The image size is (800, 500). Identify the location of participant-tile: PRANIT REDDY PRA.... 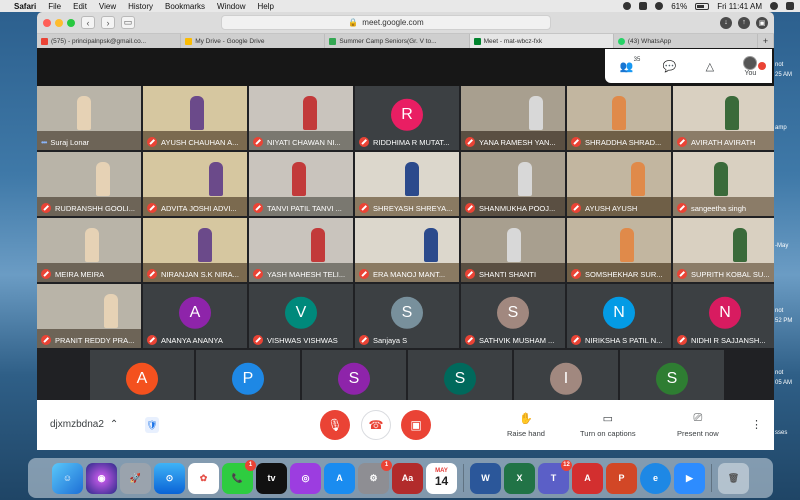
(89, 316).